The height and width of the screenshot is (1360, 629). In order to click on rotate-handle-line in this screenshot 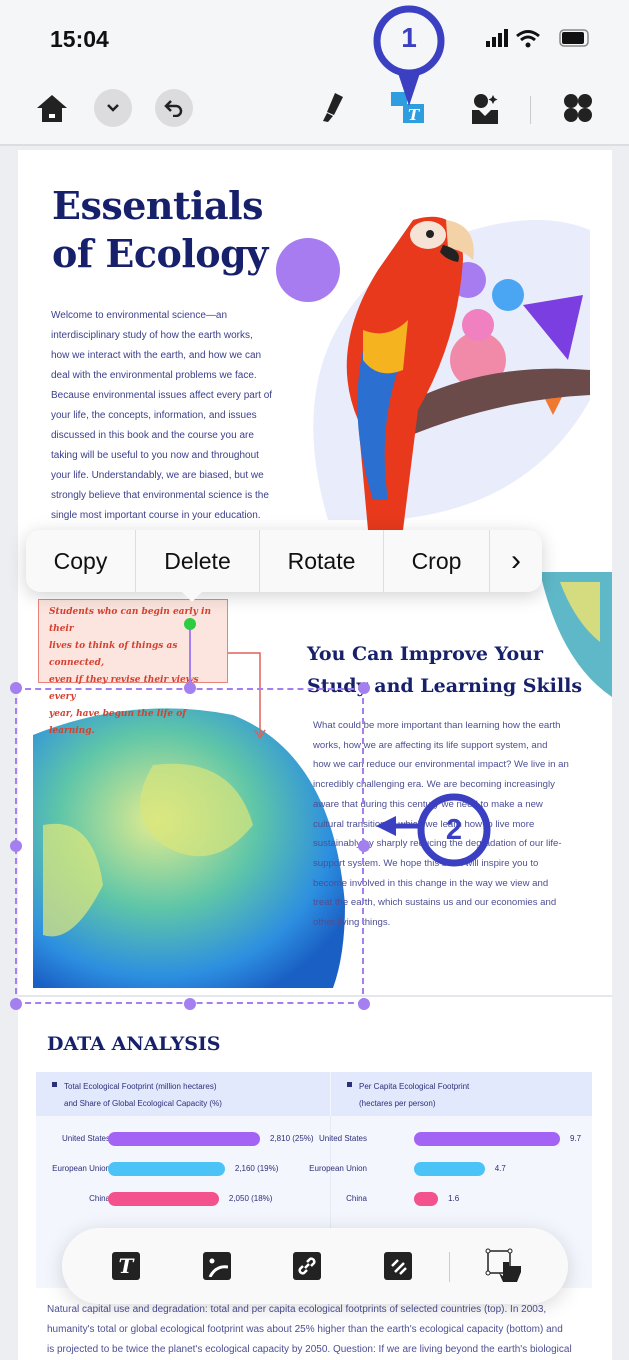, I will do `click(190, 655)`.